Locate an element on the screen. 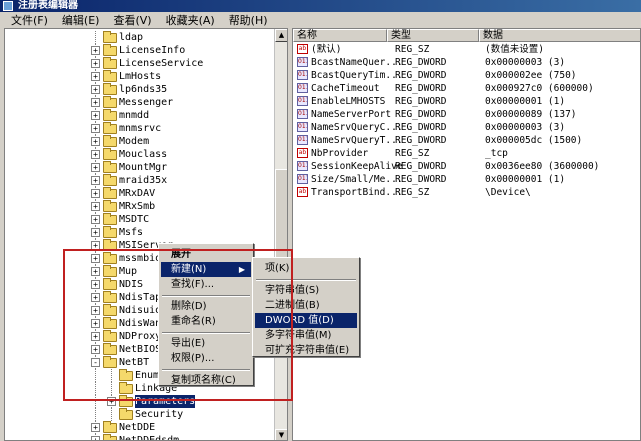 This screenshot has width=641, height=441. context-menu-item: 重命名(R) is located at coordinates (206, 321).